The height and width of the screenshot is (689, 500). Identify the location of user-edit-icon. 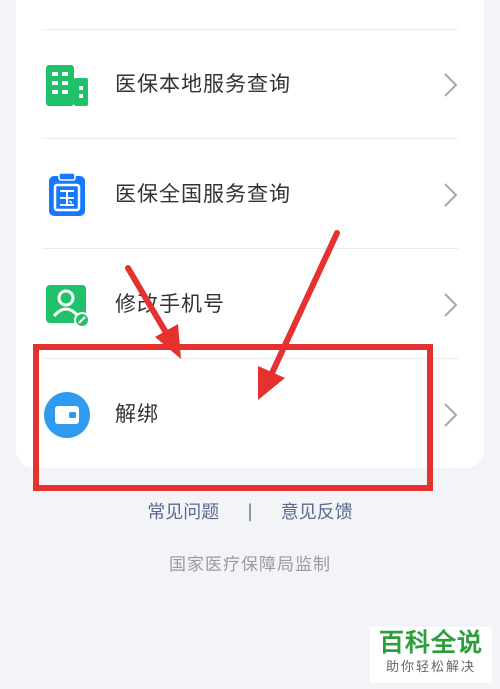
(67, 305).